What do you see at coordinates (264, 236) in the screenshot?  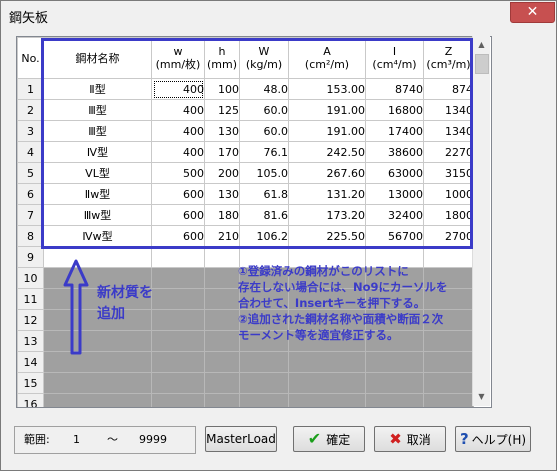 I see `cell-W: 106.2` at bounding box center [264, 236].